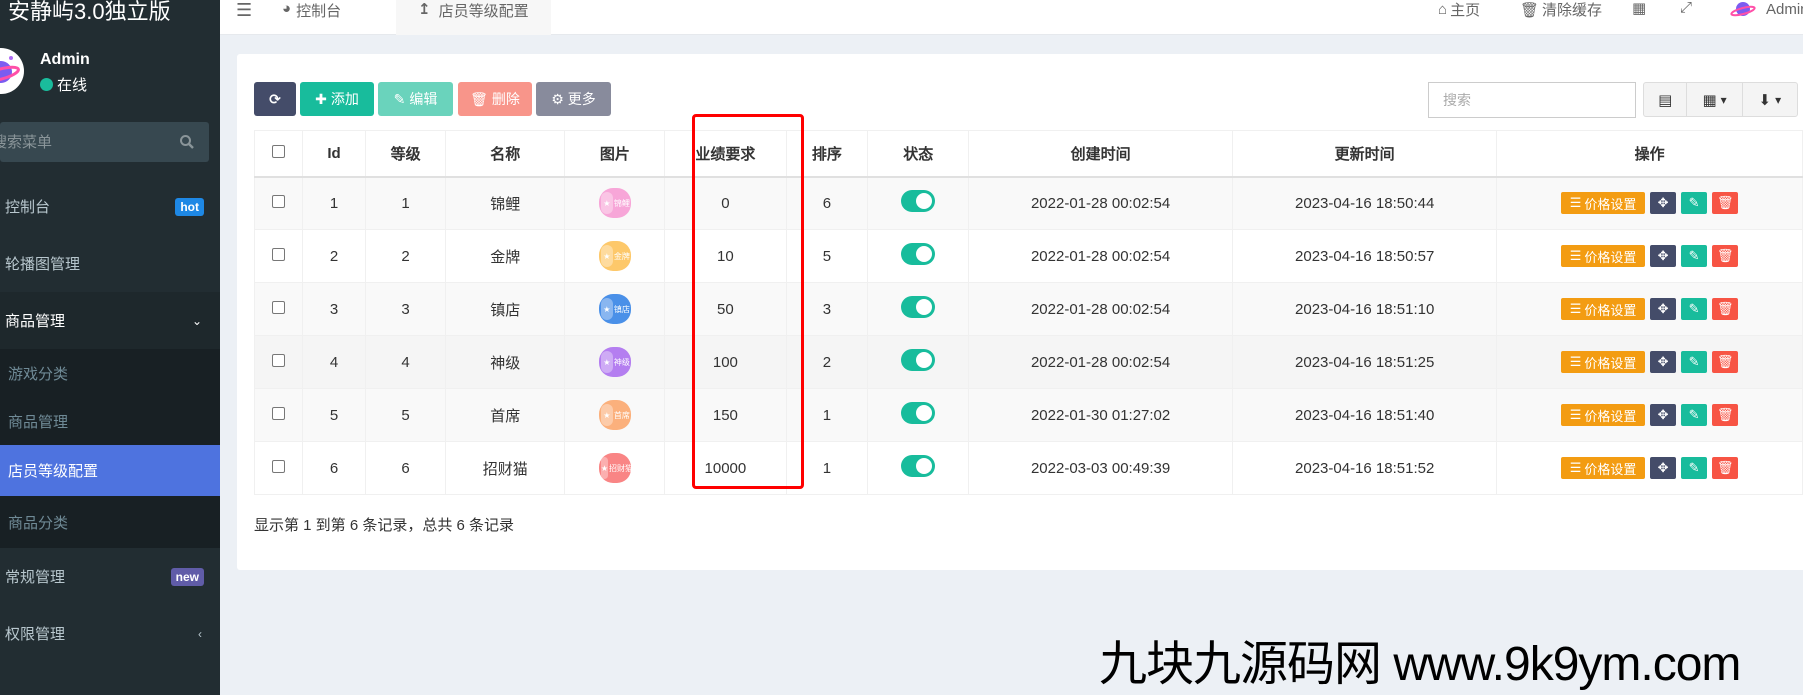  What do you see at coordinates (405, 362) in the screenshot?
I see `cell-level: 4` at bounding box center [405, 362].